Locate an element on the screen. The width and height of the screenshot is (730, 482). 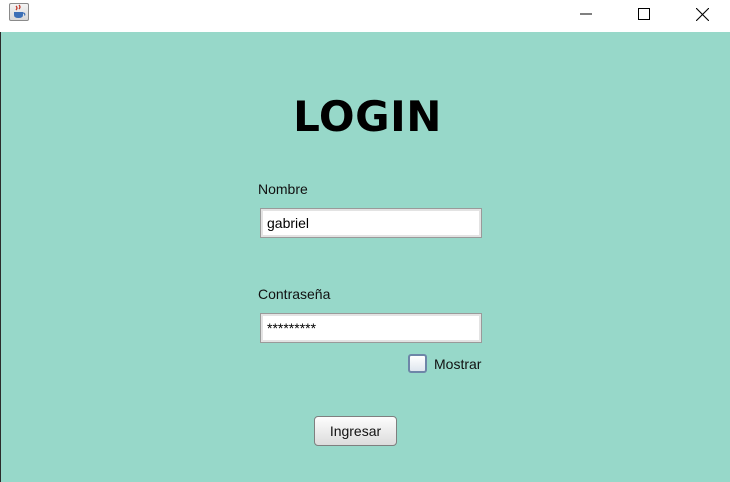
show-password-label: Mostrar is located at coordinates (458, 364).